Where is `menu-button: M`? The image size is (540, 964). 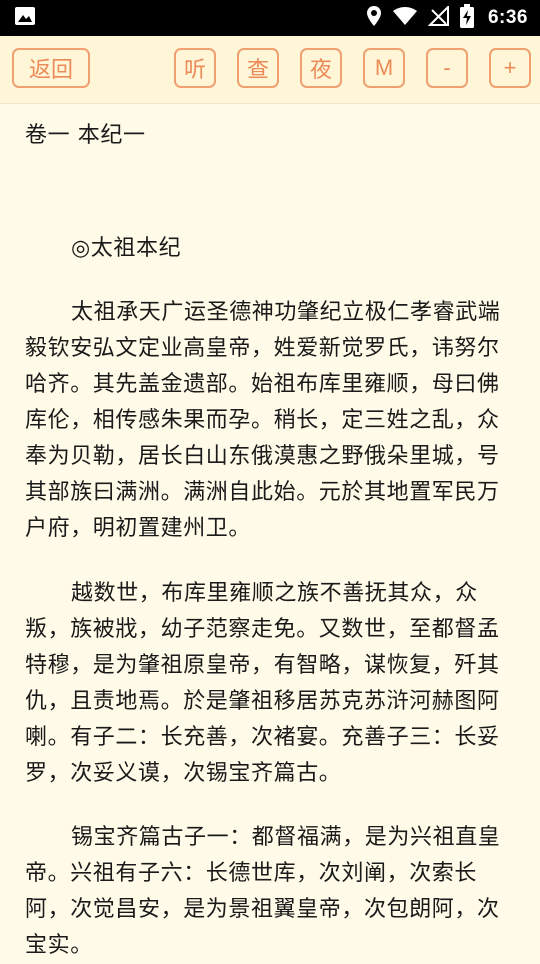 menu-button: M is located at coordinates (384, 68).